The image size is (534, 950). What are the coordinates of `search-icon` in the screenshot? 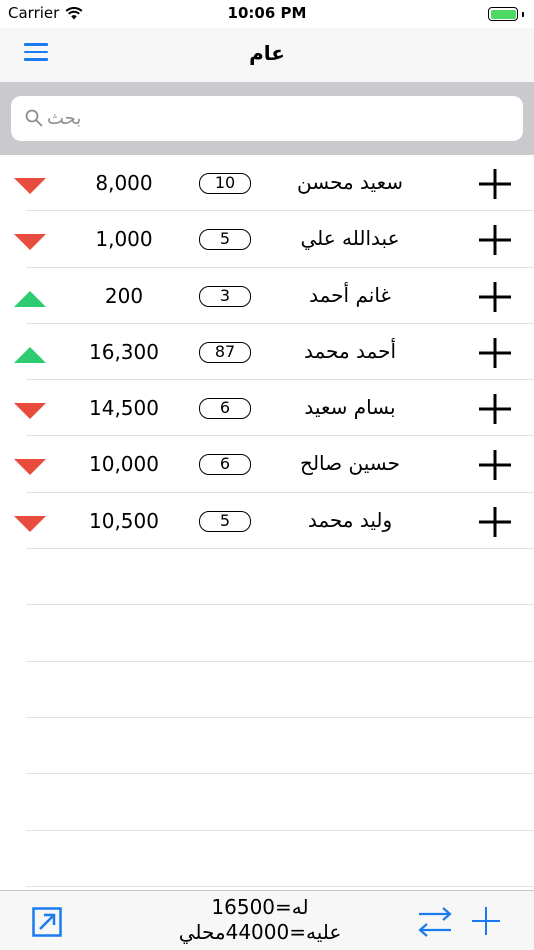 It's located at (34, 118).